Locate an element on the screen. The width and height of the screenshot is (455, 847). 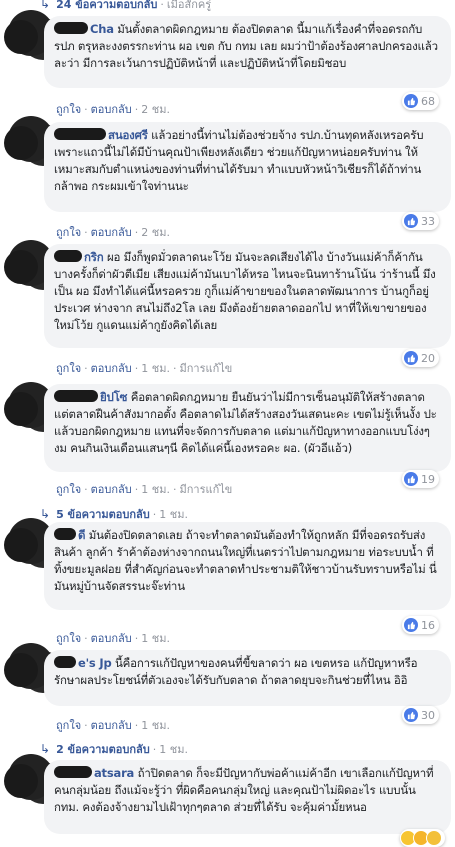
commenter-name: Cha is located at coordinates (102, 29).